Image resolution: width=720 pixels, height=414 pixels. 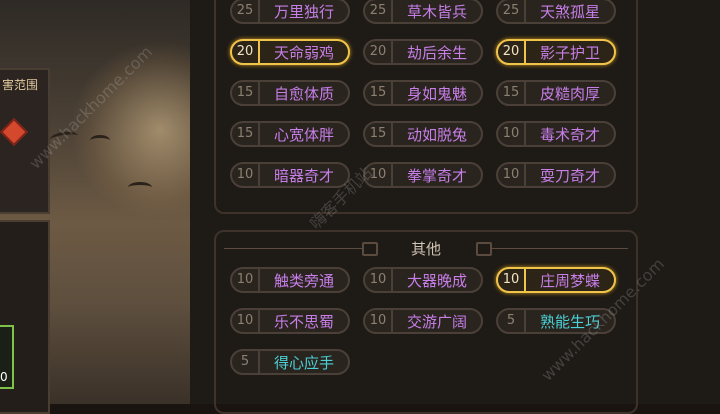 I want to click on talent-button: 25 草木皆兵, so click(x=423, y=12).